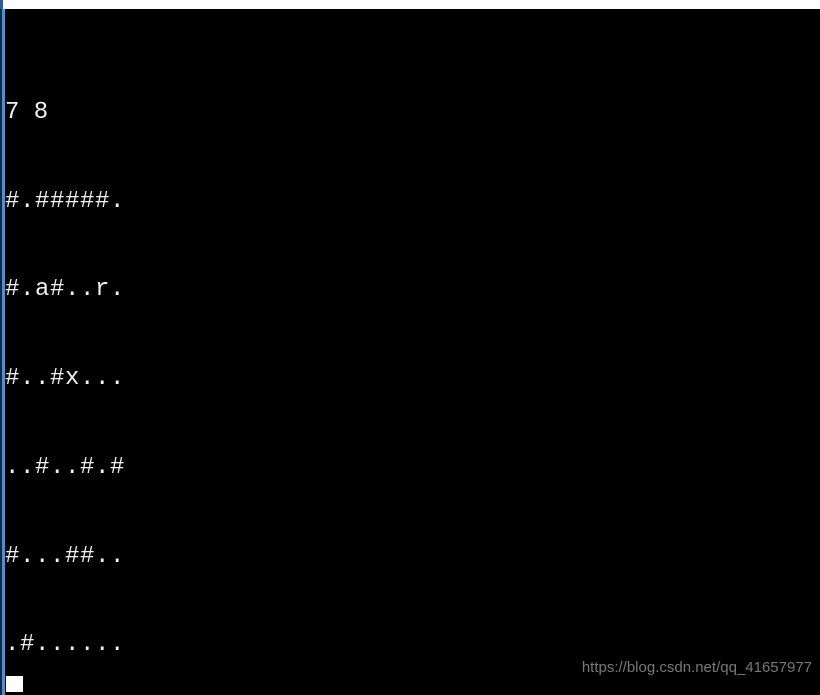 The height and width of the screenshot is (695, 820). I want to click on watermark-text: https://blog.csdn.net/qq_41657977, so click(696, 667).